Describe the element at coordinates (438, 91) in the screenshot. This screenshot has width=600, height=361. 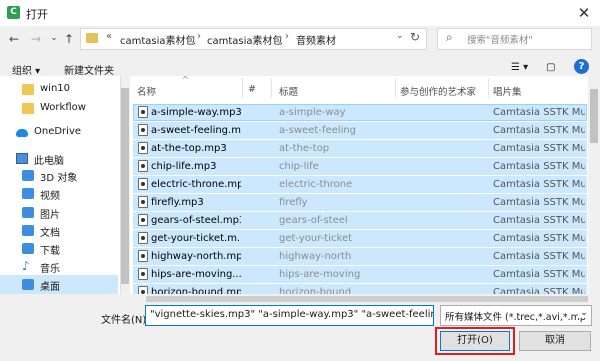
I see `column-header-artist: 参与创作的艺术家` at that location.